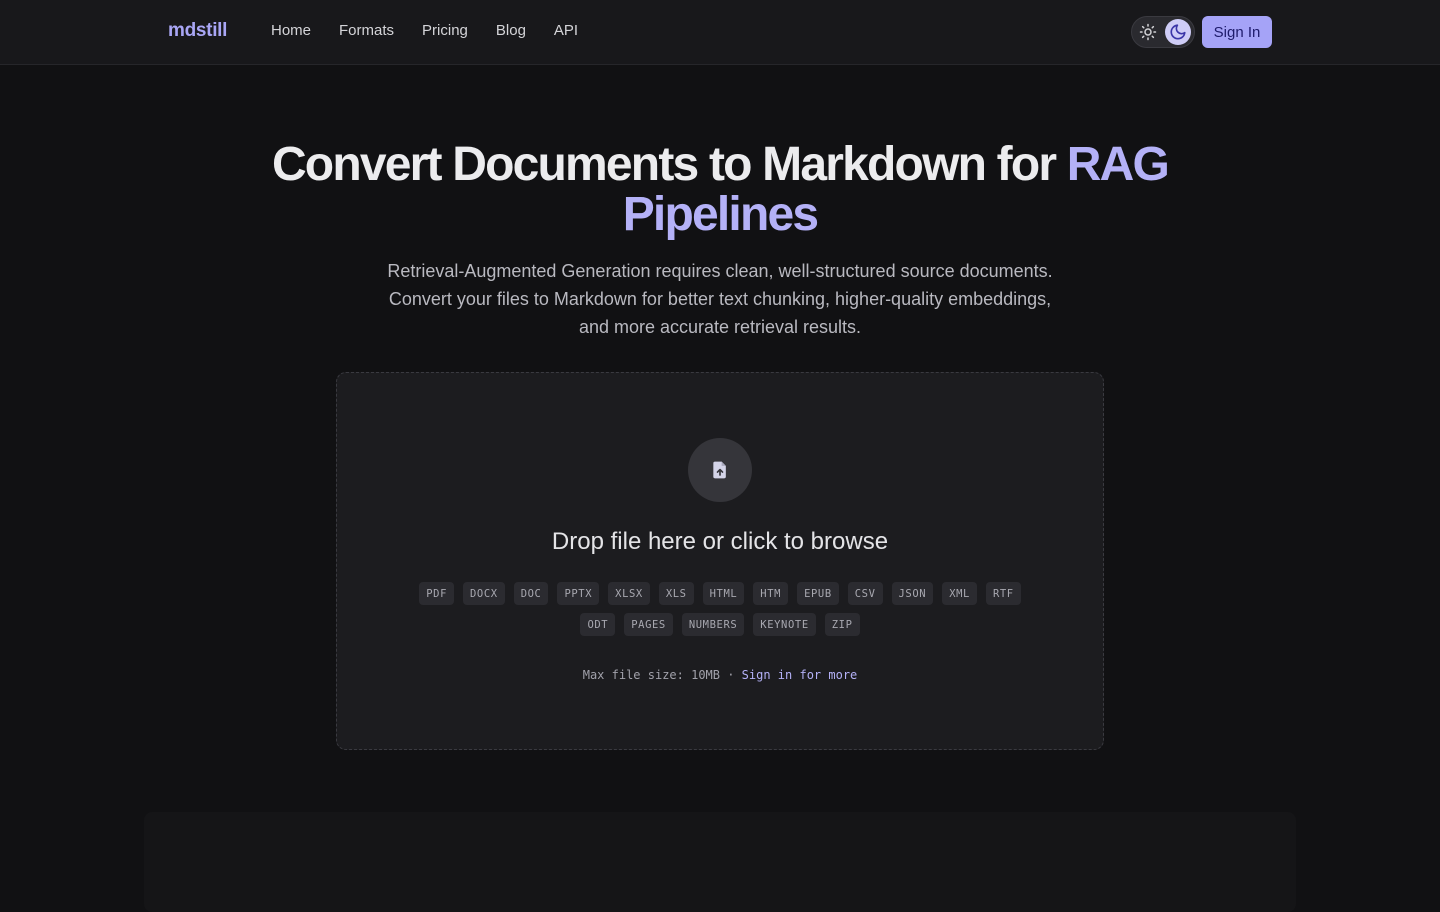  What do you see at coordinates (713, 624) in the screenshot?
I see `format-chip: NUMBERS` at bounding box center [713, 624].